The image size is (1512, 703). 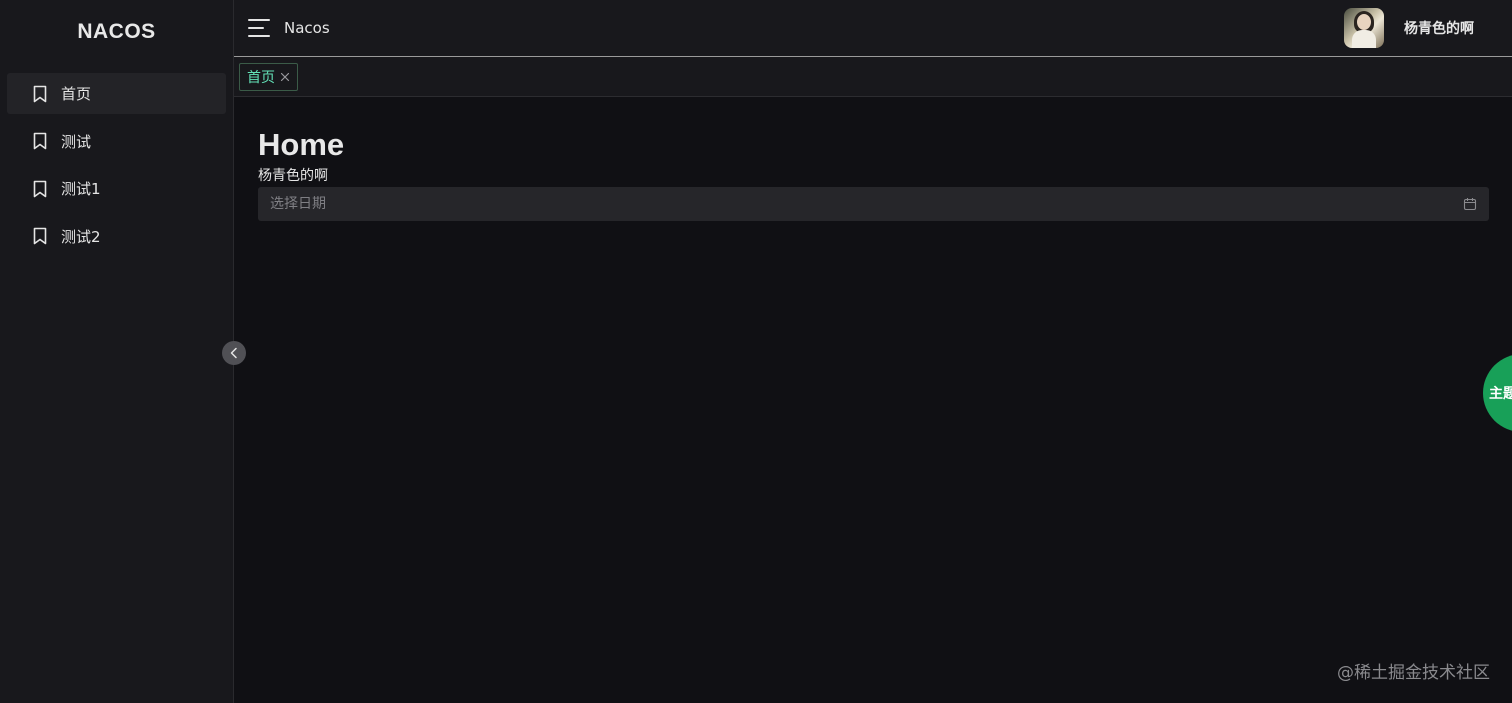 What do you see at coordinates (116, 141) in the screenshot?
I see `sidebar-item-test: 测试` at bounding box center [116, 141].